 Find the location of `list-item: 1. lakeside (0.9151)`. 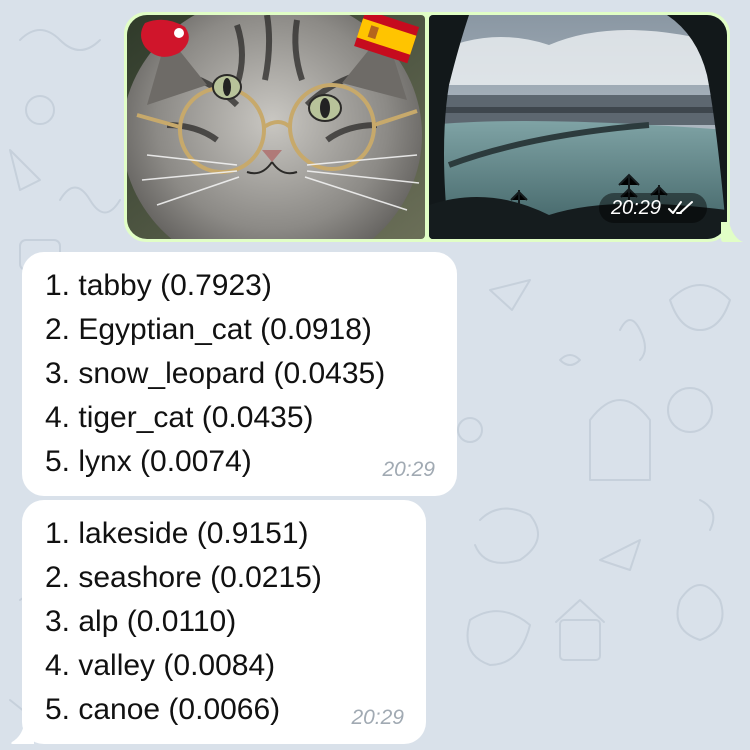

list-item: 1. lakeside (0.9151) is located at coordinates (177, 533).